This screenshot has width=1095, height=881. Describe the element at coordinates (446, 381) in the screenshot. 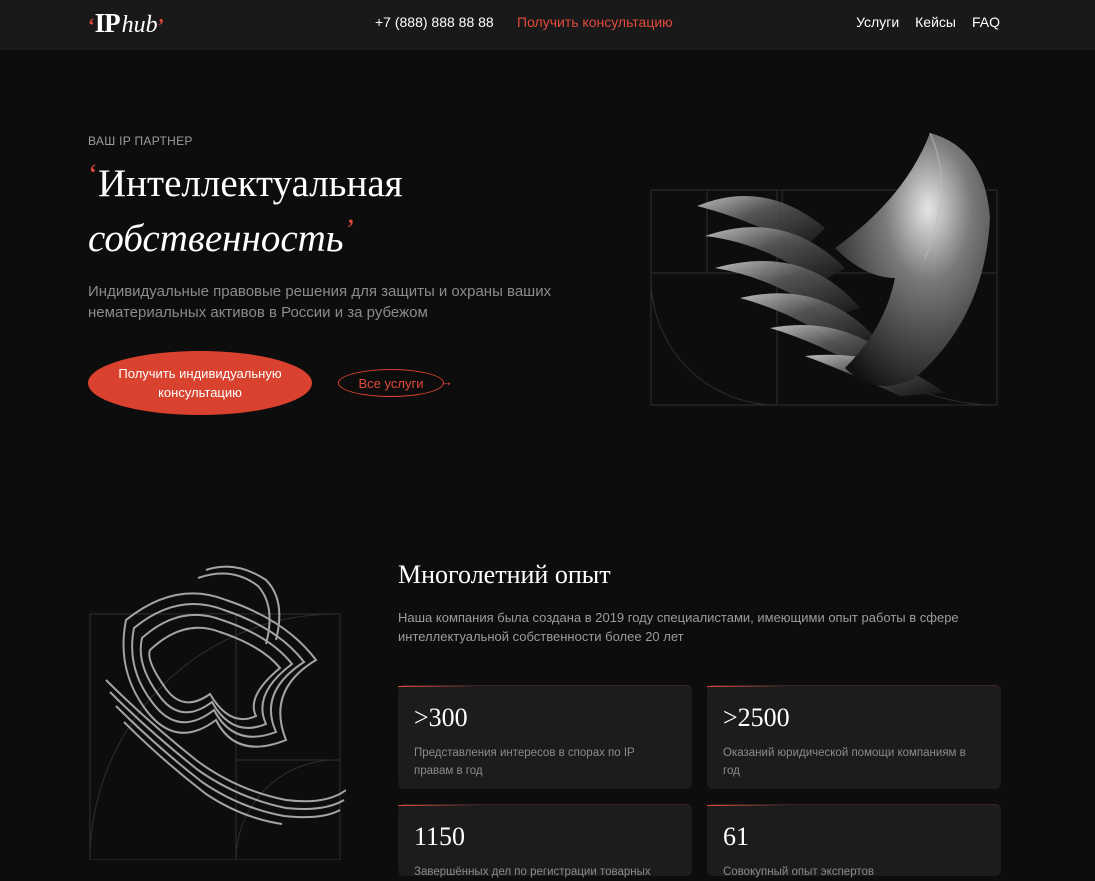

I see `arrow-right-icon: →` at that location.